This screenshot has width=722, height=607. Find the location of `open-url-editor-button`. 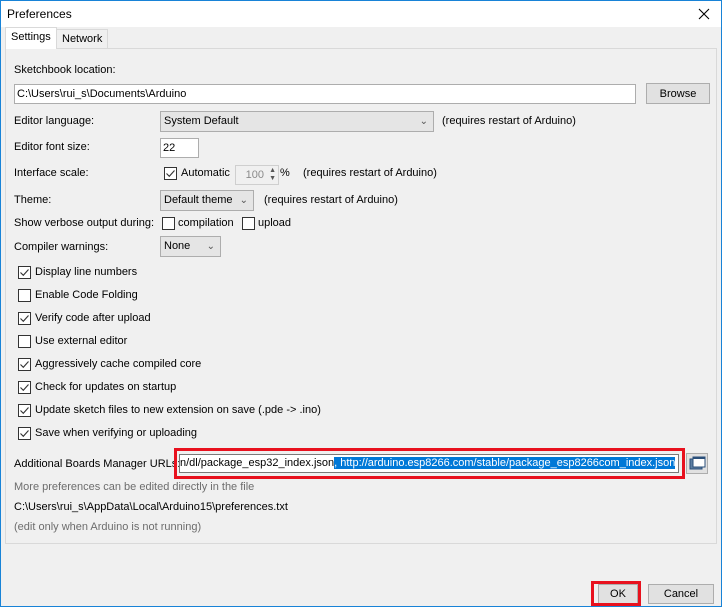

open-url-editor-button is located at coordinates (697, 463).